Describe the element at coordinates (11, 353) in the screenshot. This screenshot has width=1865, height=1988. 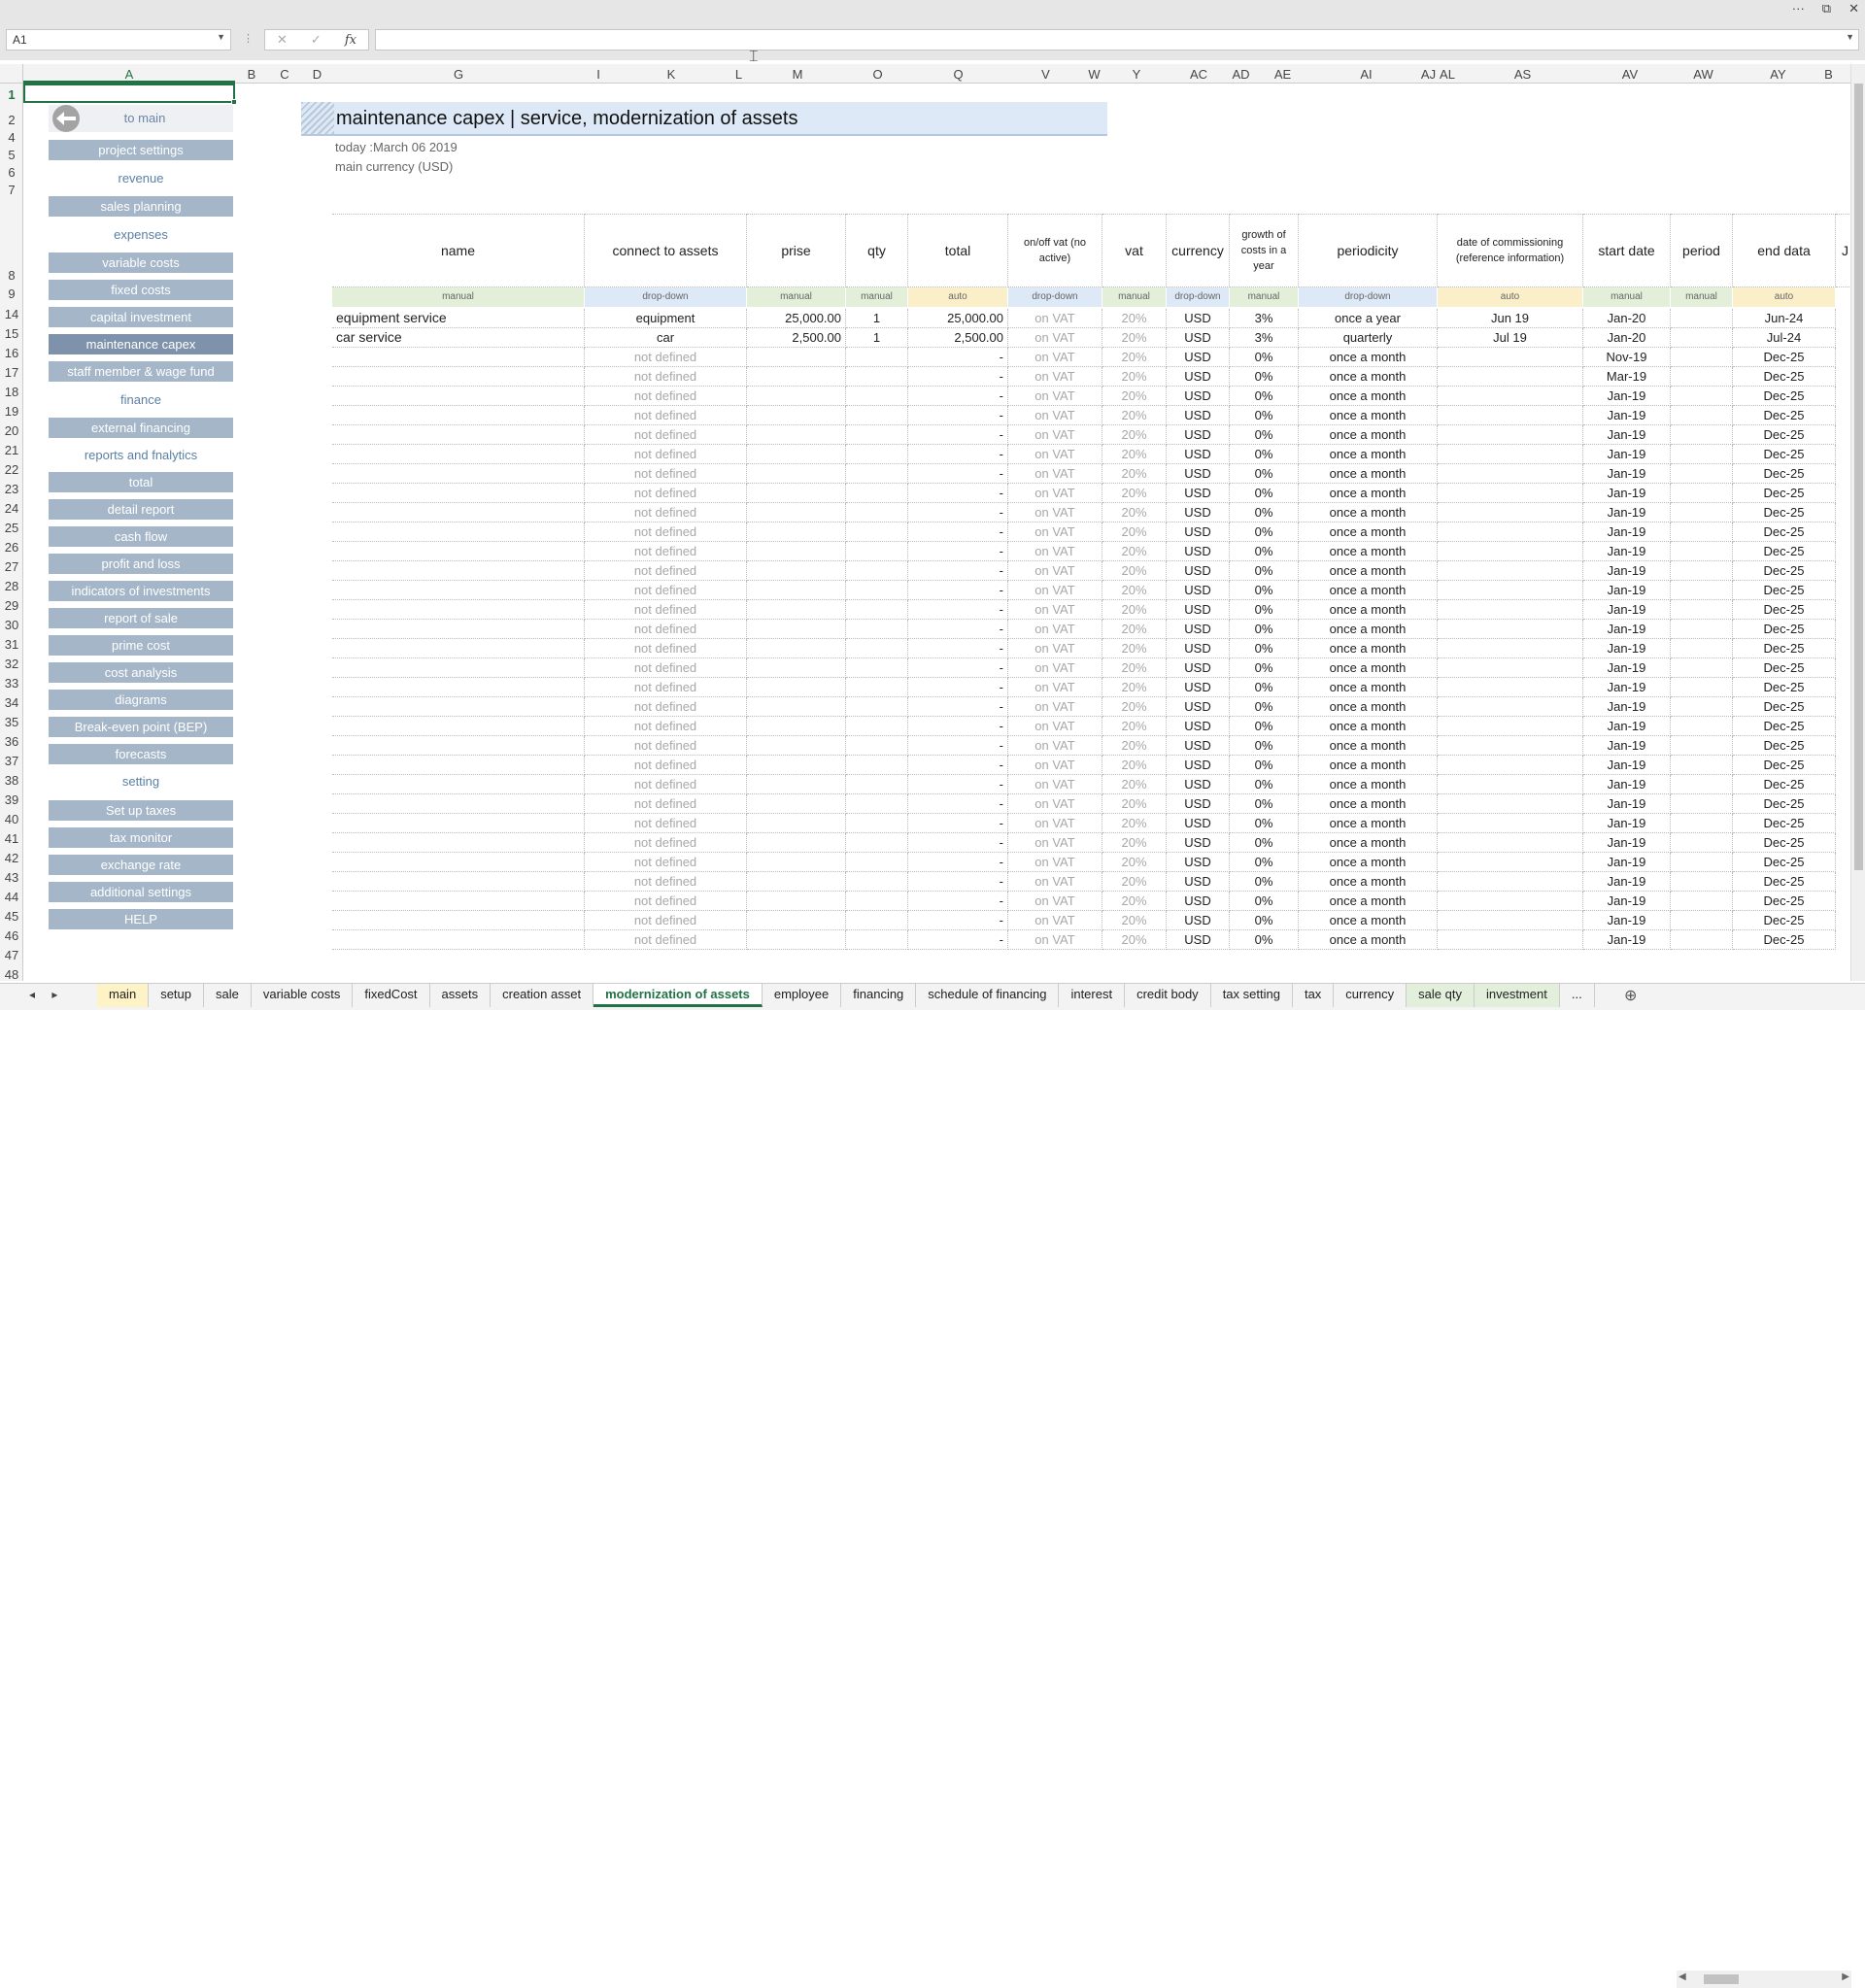
I see `row-header: 16` at that location.